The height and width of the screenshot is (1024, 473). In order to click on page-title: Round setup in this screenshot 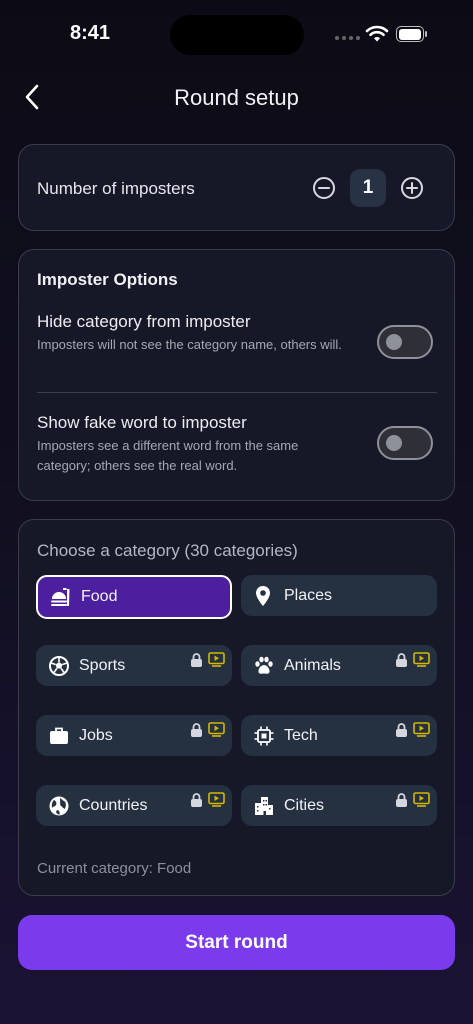, I will do `click(236, 97)`.